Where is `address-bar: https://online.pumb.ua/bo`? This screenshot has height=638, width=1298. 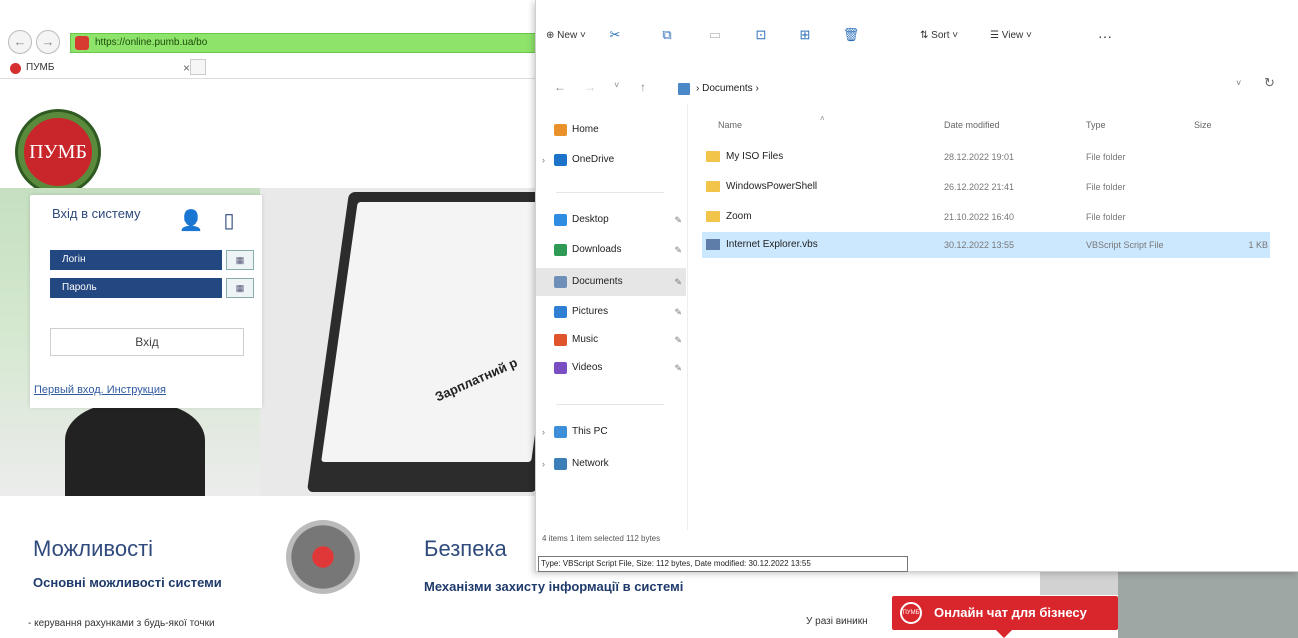
address-bar: https://online.pumb.ua/bo is located at coordinates (315, 43).